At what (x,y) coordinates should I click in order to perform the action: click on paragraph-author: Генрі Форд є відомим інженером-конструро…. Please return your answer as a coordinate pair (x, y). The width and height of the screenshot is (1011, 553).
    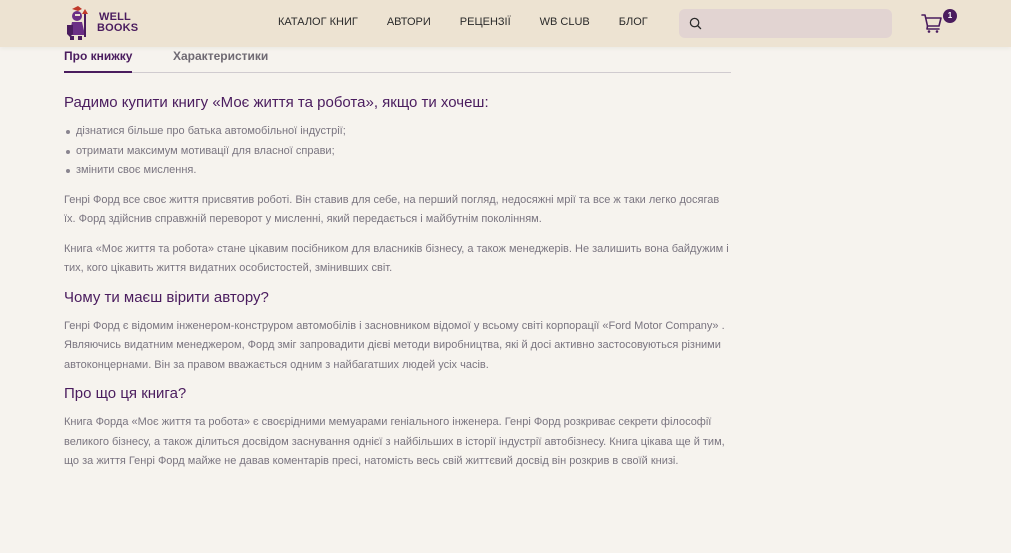
    Looking at the image, I should click on (394, 345).